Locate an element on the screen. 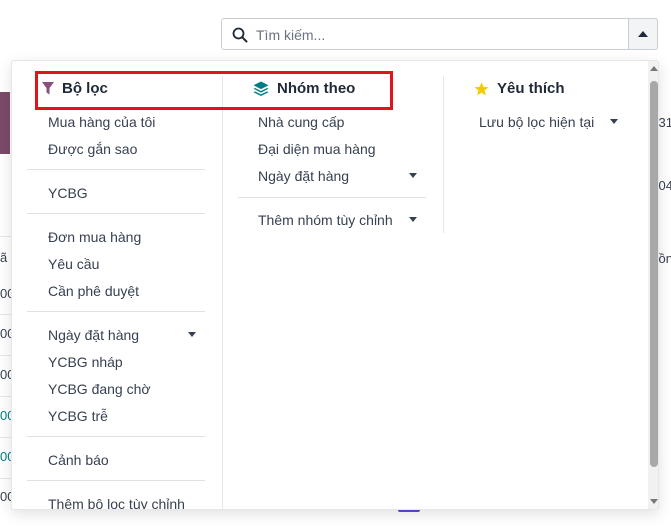 Image resolution: width=671 pixels, height=528 pixels. search-icon is located at coordinates (240, 35).